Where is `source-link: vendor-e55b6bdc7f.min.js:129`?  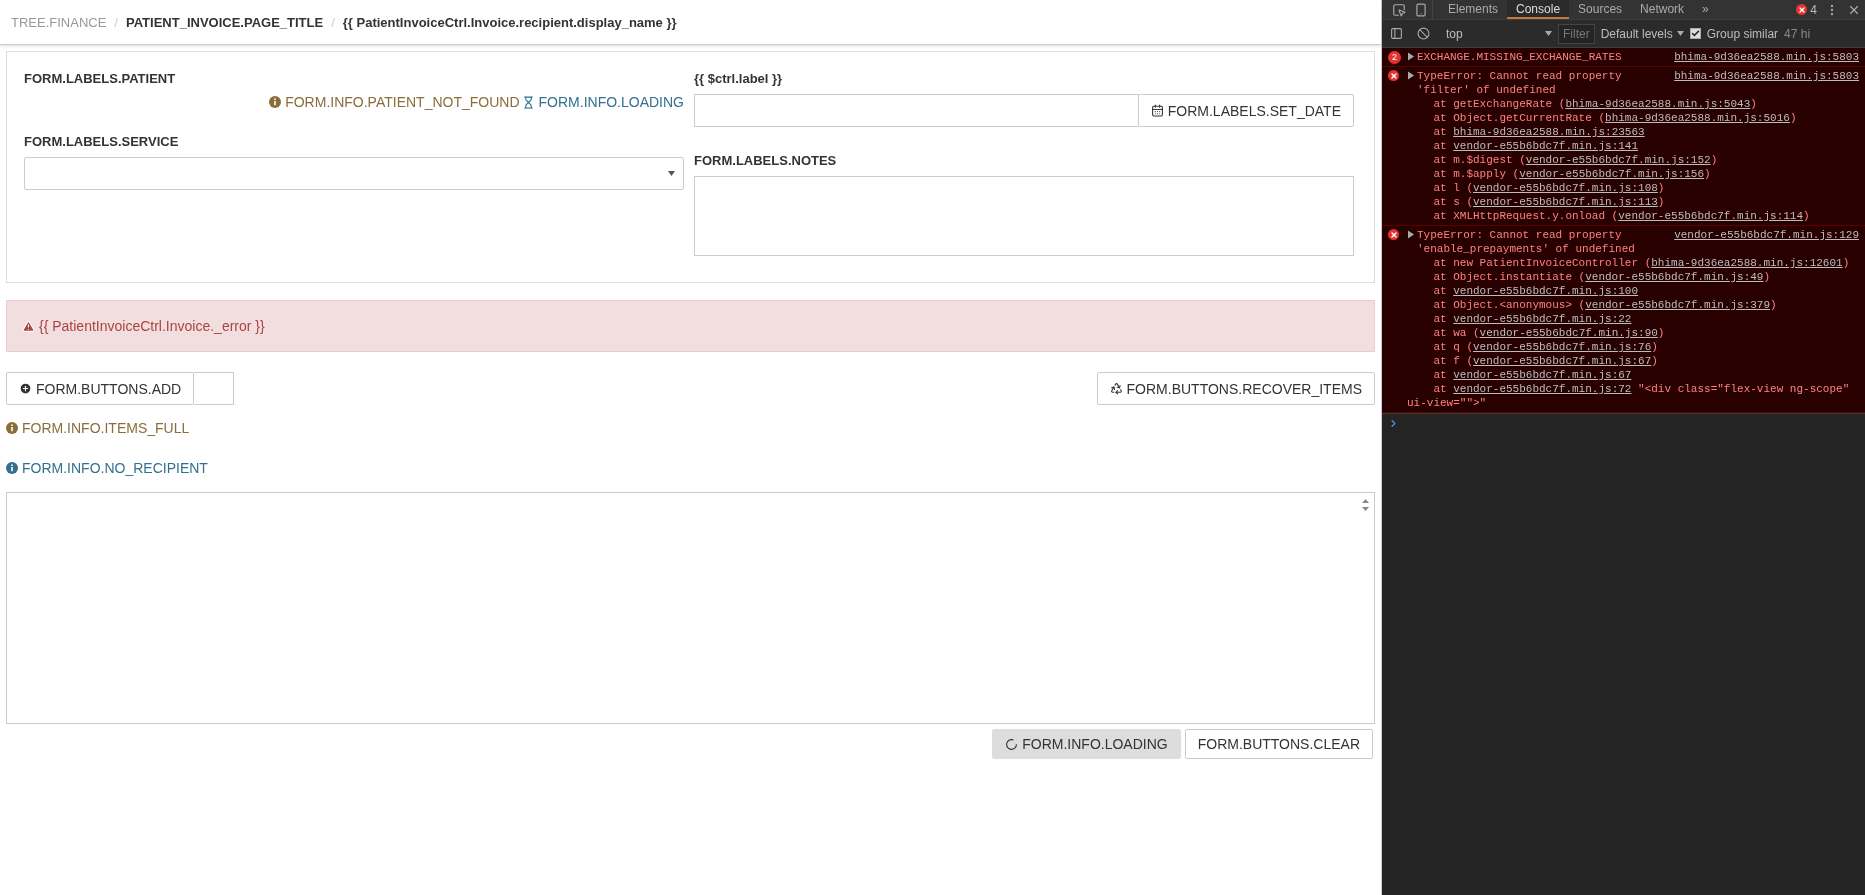 source-link: vendor-e55b6bdc7f.min.js:129 is located at coordinates (1766, 235).